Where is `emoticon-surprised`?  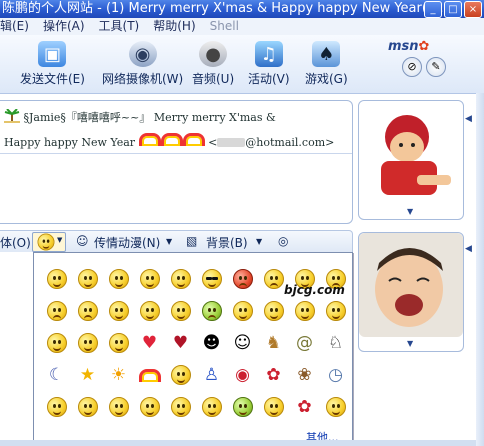
emoticon-surprised is located at coordinates (149, 279).